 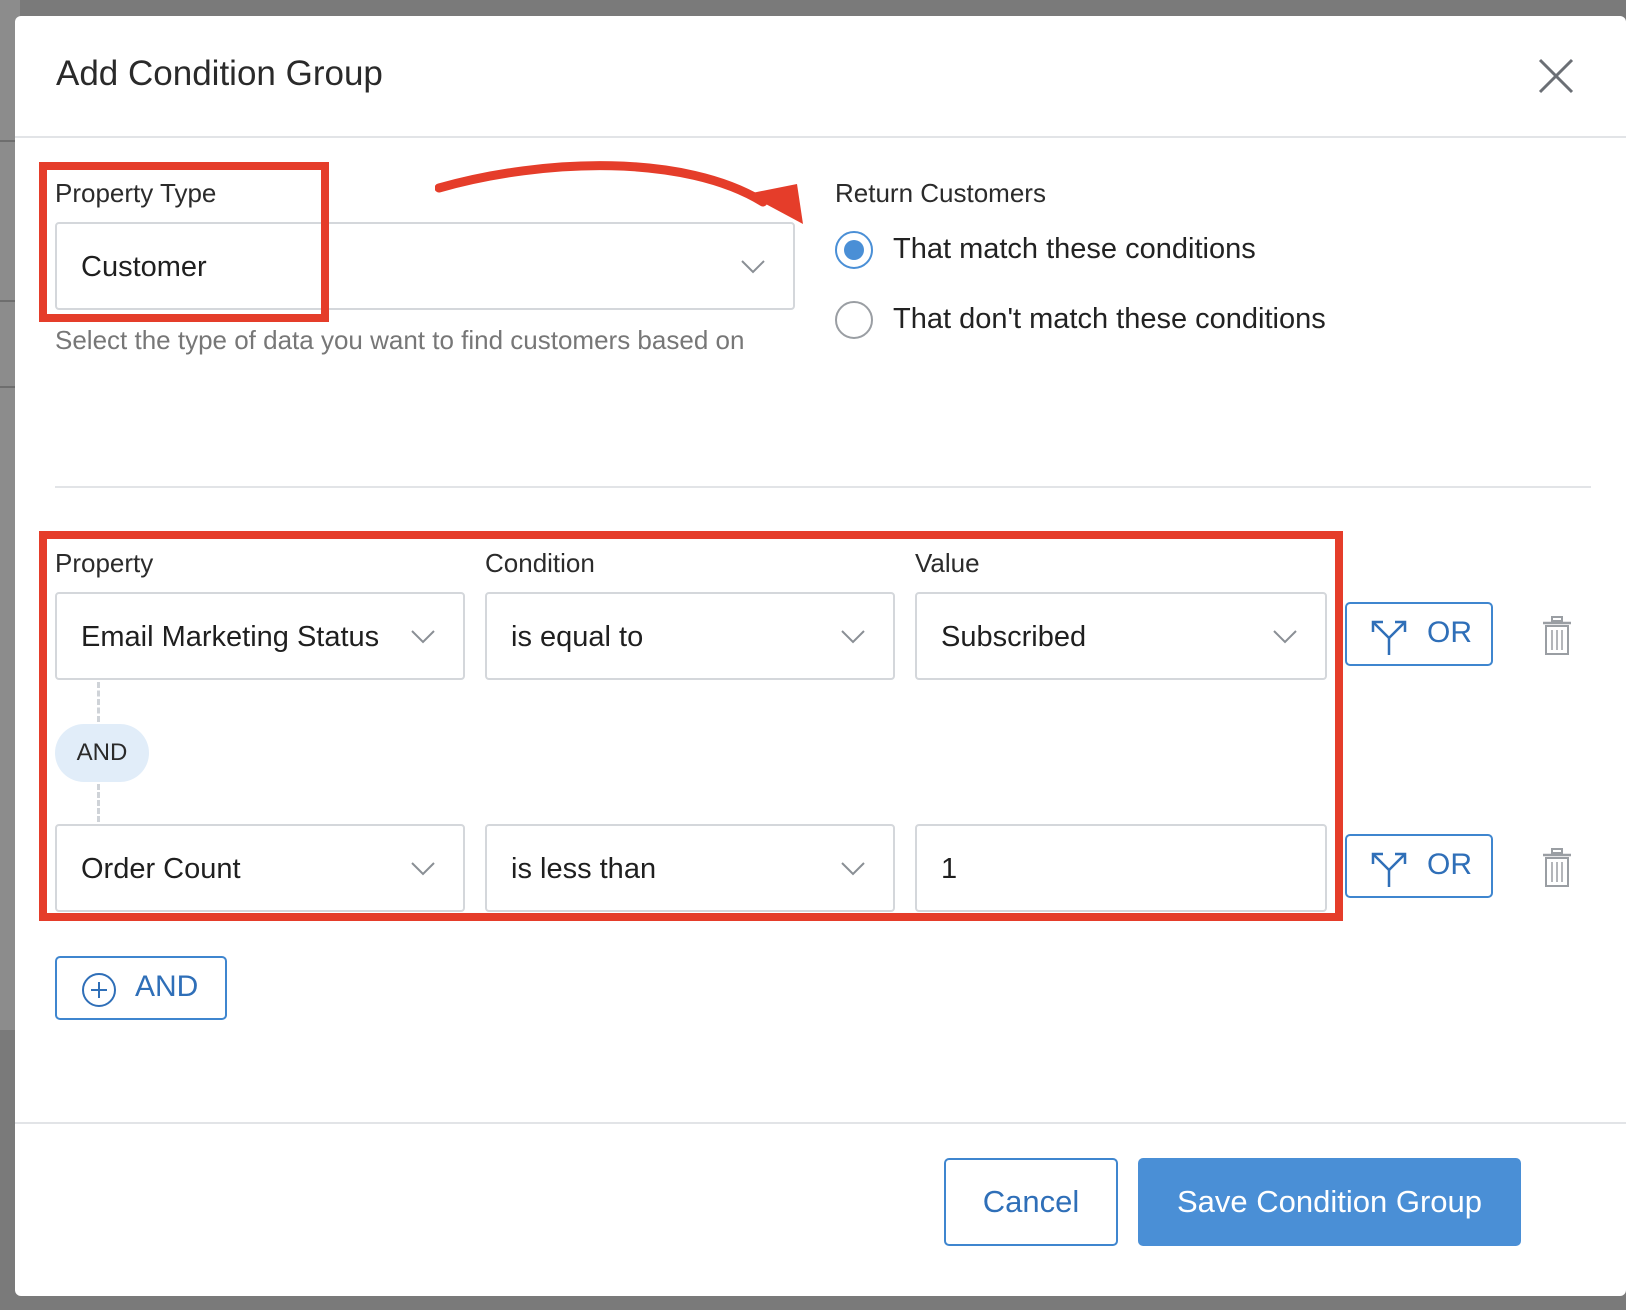 I want to click on condition-value: is equal to, so click(x=577, y=637).